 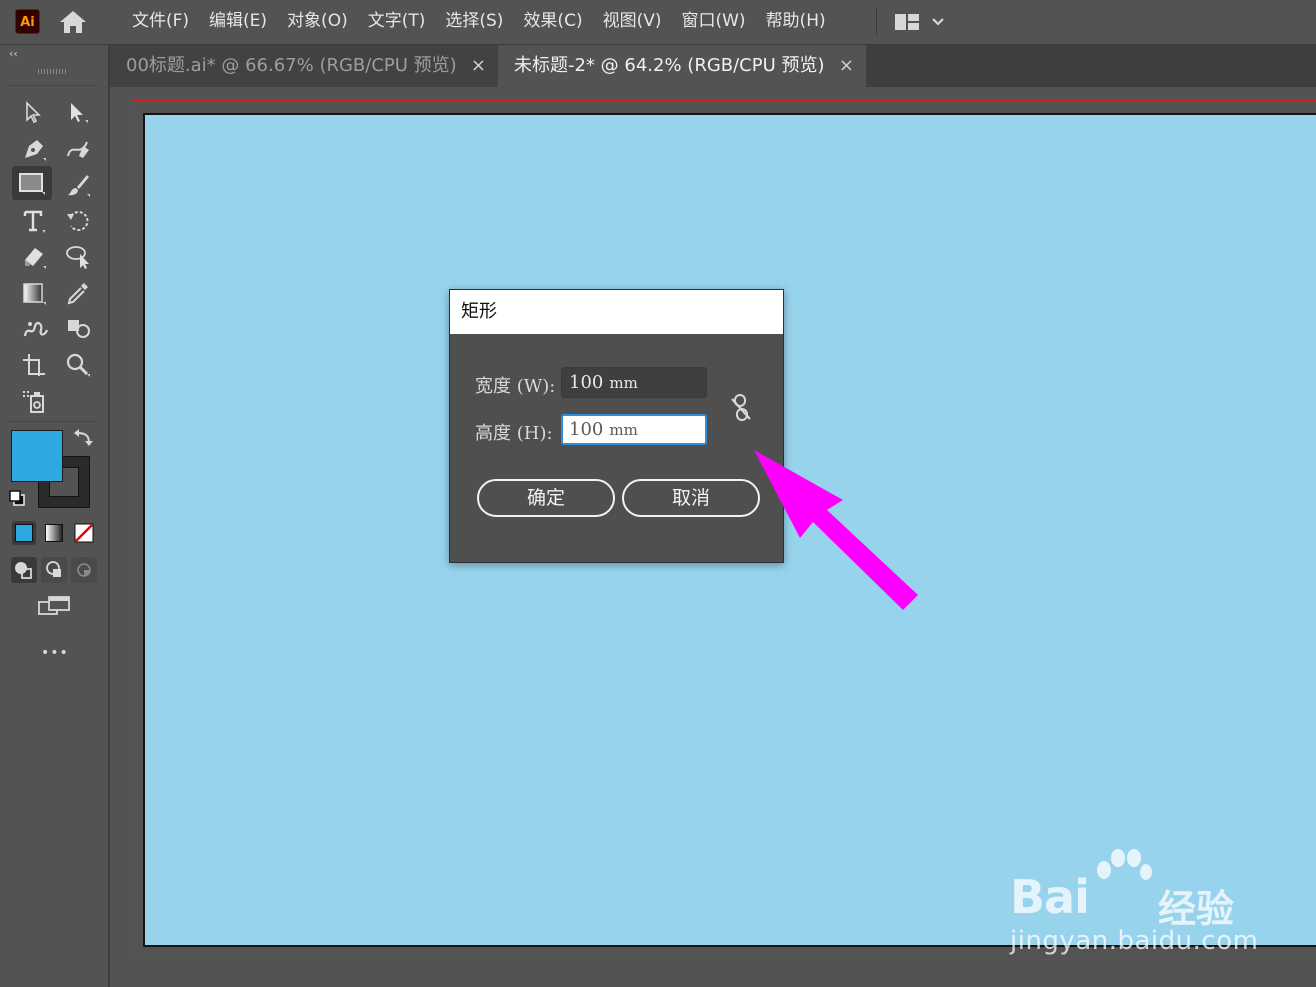 I want to click on draw-normal-icon, so click(x=23, y=570).